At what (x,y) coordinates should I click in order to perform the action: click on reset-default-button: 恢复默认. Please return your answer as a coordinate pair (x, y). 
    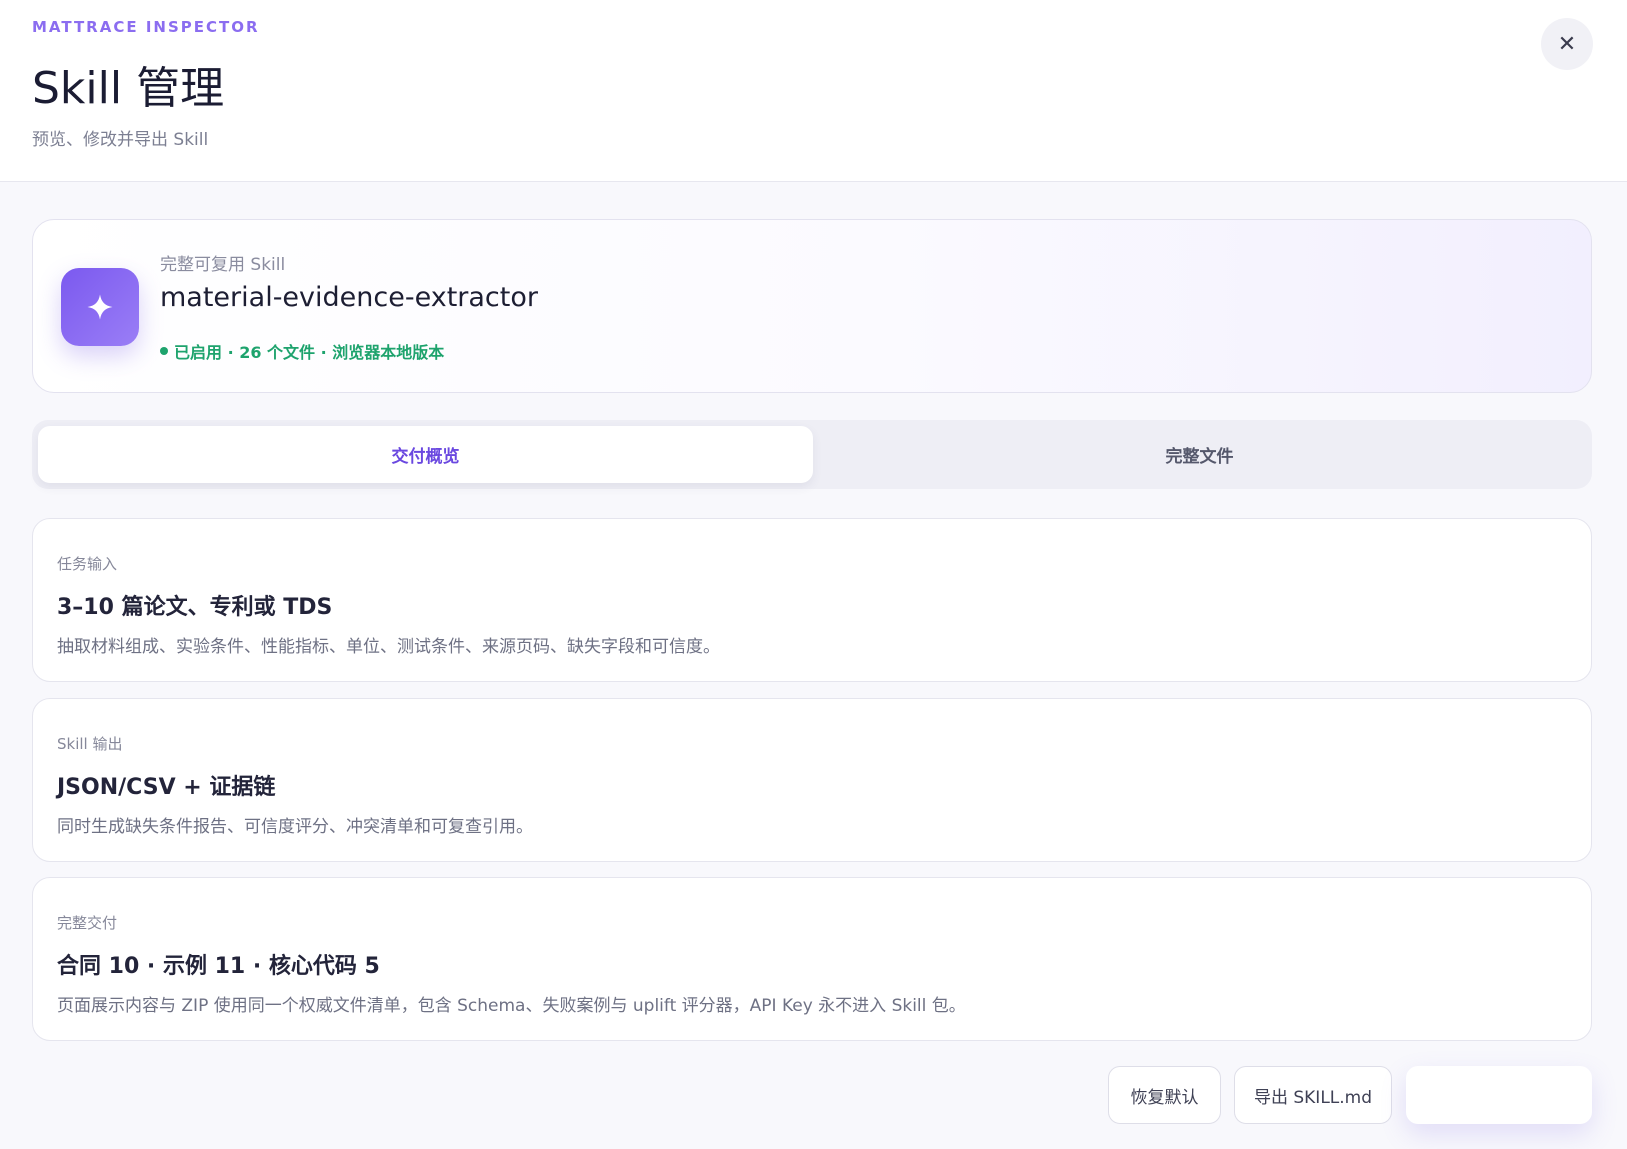
    Looking at the image, I should click on (1164, 1095).